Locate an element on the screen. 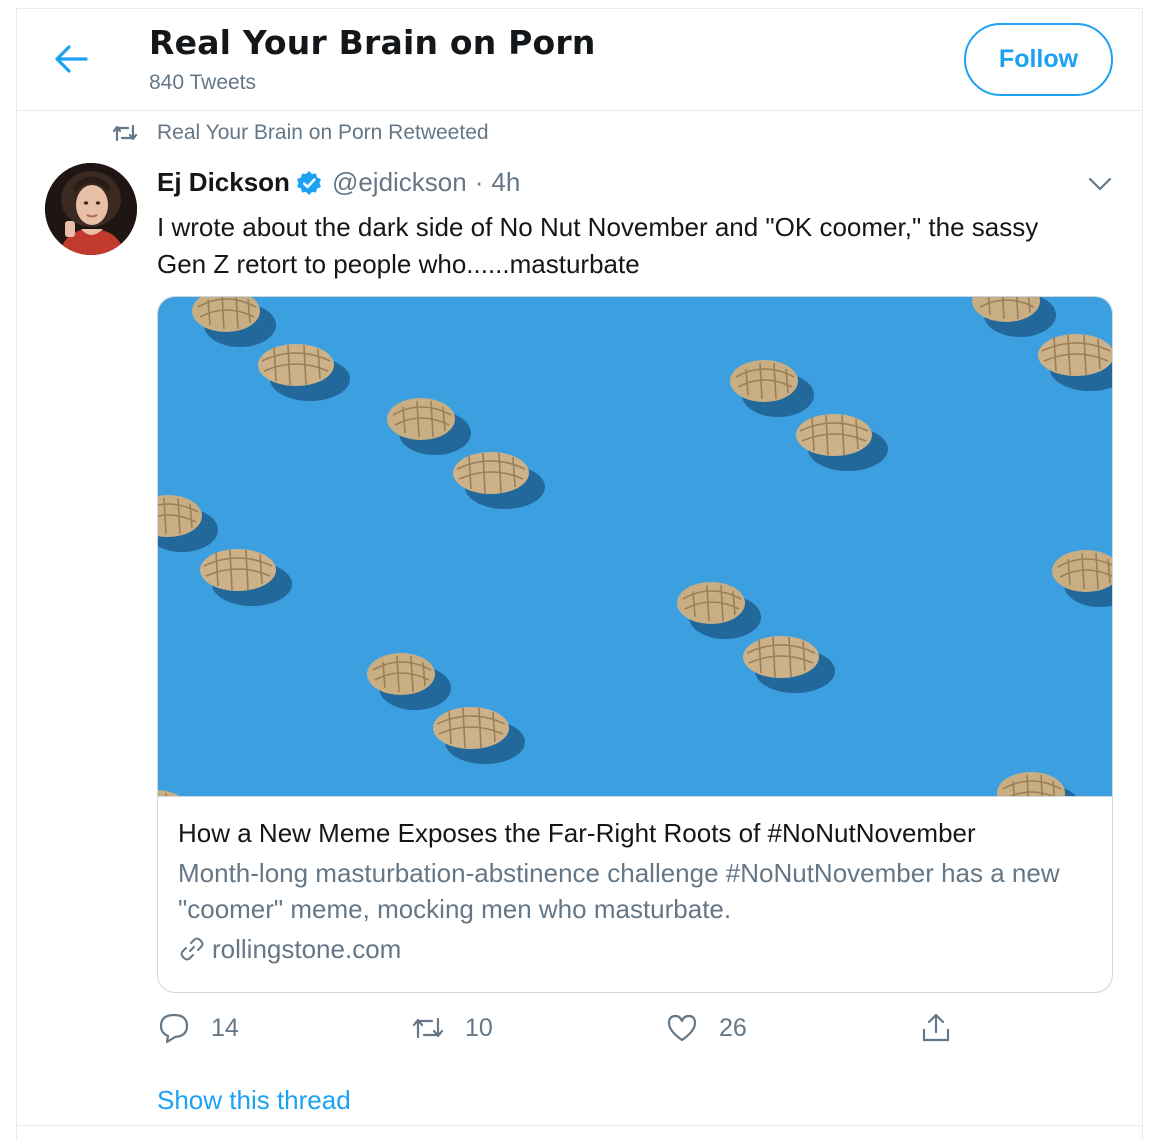 This screenshot has height=1140, width=1161. profile-name: Real Your Brain on Porn is located at coordinates (372, 42).